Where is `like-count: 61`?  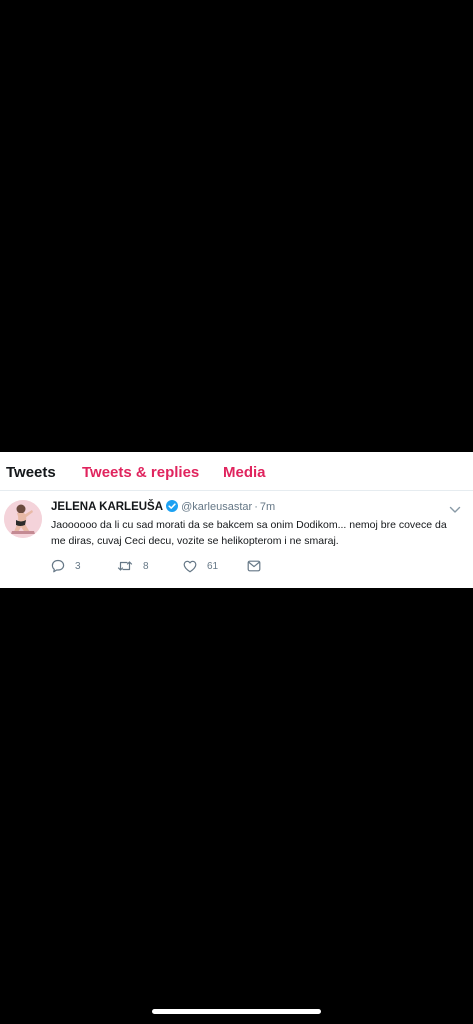
like-count: 61 is located at coordinates (213, 566).